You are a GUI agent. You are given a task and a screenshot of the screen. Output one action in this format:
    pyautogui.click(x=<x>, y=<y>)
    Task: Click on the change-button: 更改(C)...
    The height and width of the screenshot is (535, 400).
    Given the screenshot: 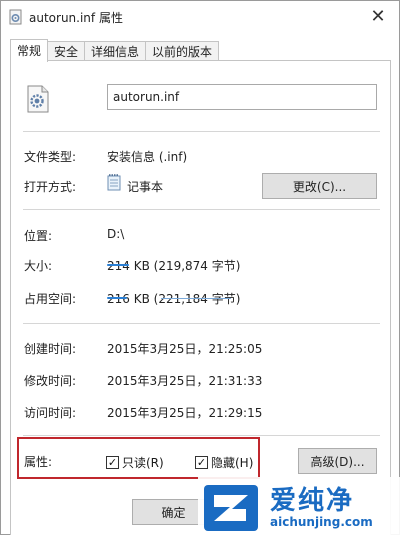 What is the action you would take?
    pyautogui.click(x=319, y=186)
    